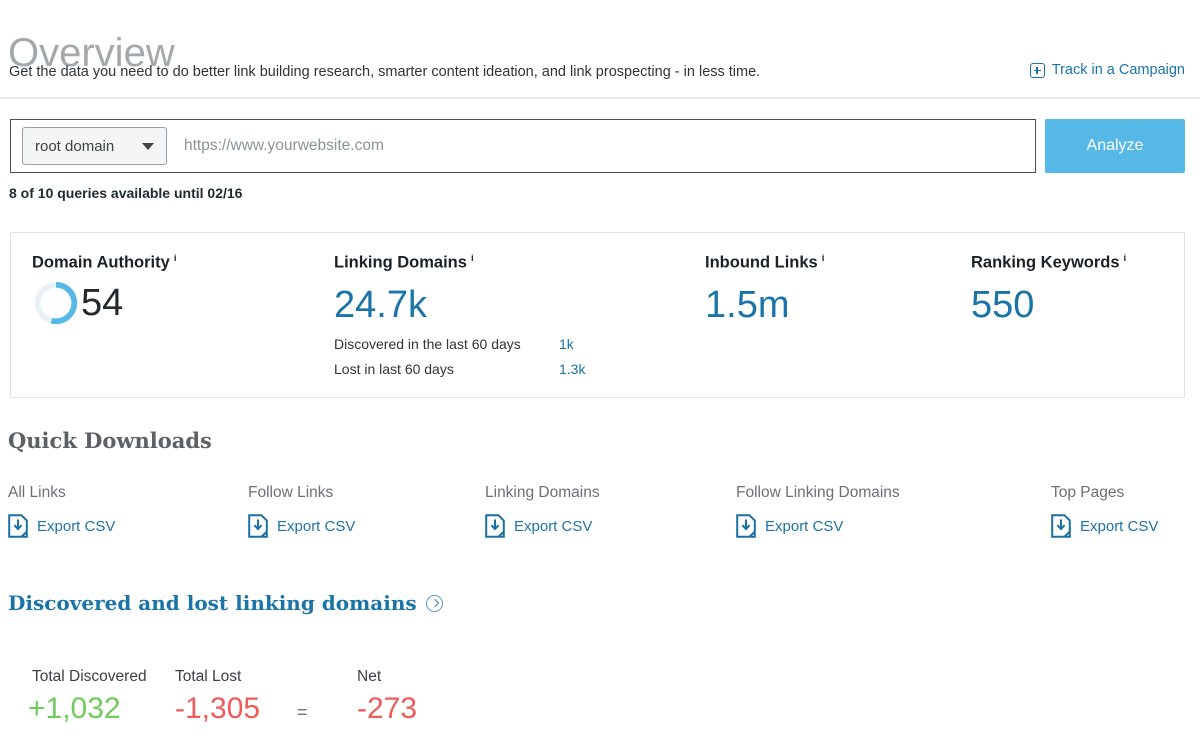  What do you see at coordinates (380, 304) in the screenshot?
I see `linking-domains-value: 24.7k` at bounding box center [380, 304].